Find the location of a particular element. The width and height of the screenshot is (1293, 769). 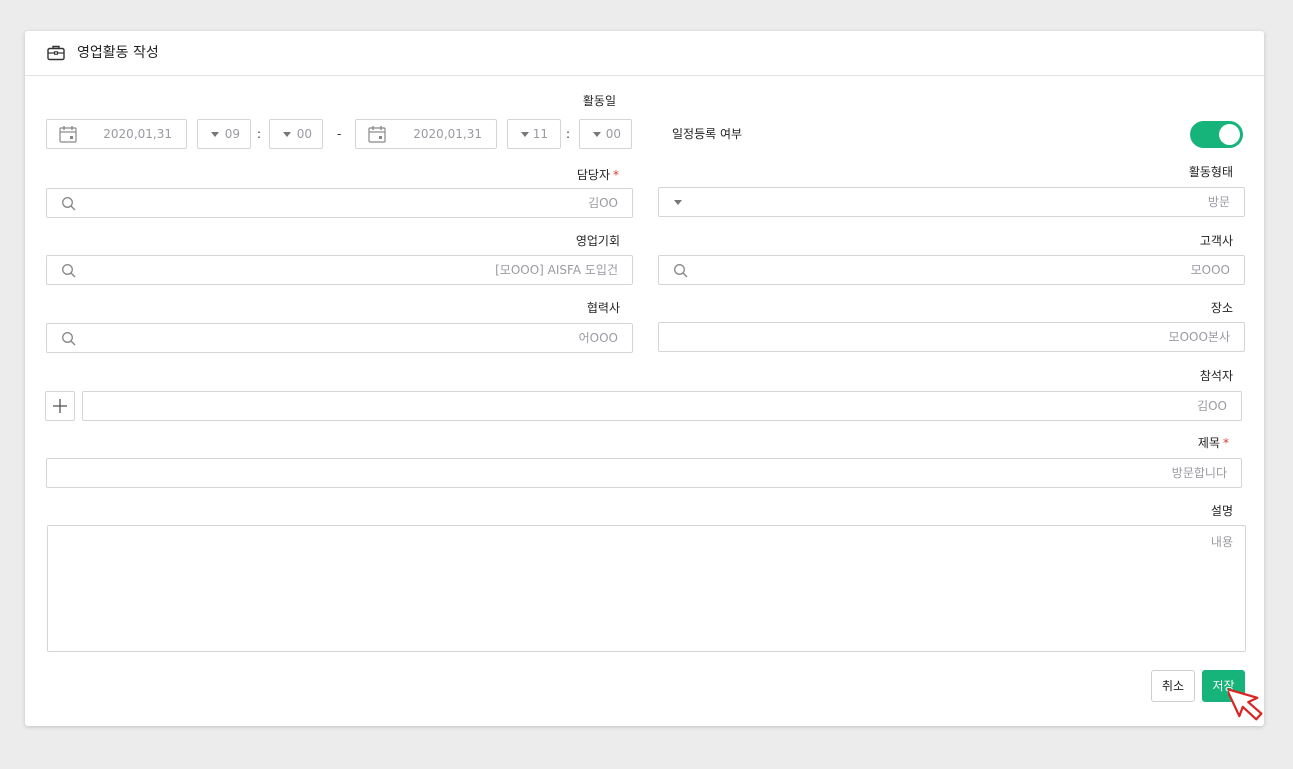

customer-search-input: 모OOO is located at coordinates (951, 270).